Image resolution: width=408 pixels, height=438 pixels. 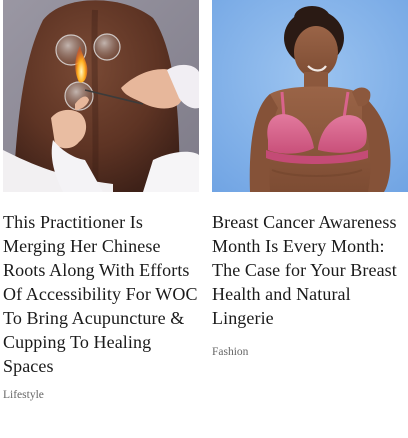 I want to click on article-2-category: Fashion, so click(x=310, y=352).